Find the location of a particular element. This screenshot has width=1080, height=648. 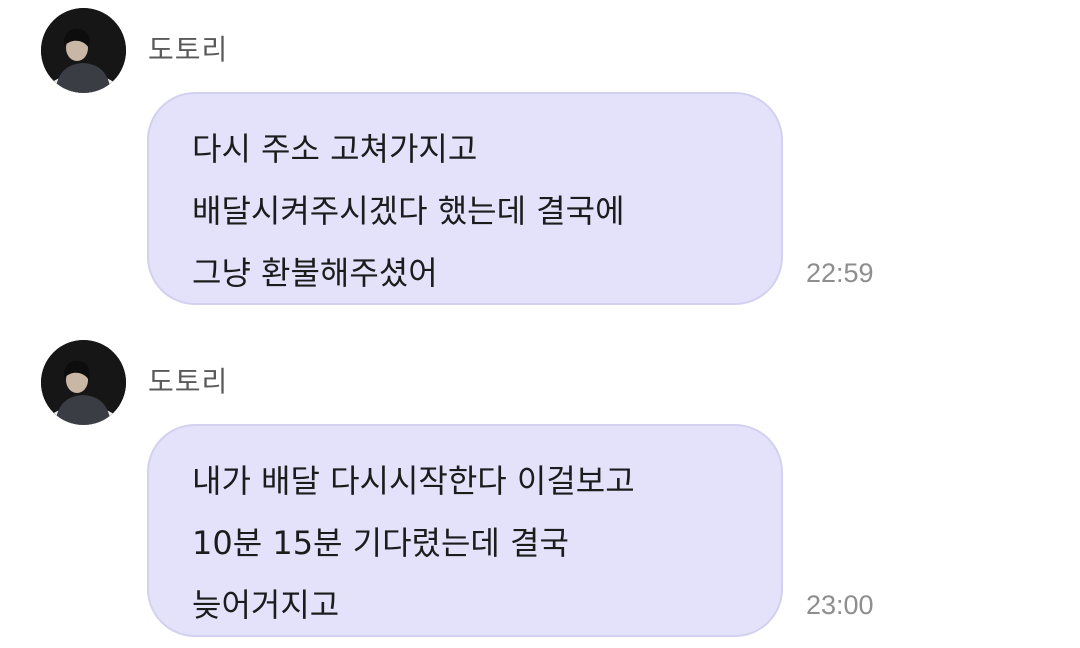

message-timestamp: 22:59 is located at coordinates (840, 273).